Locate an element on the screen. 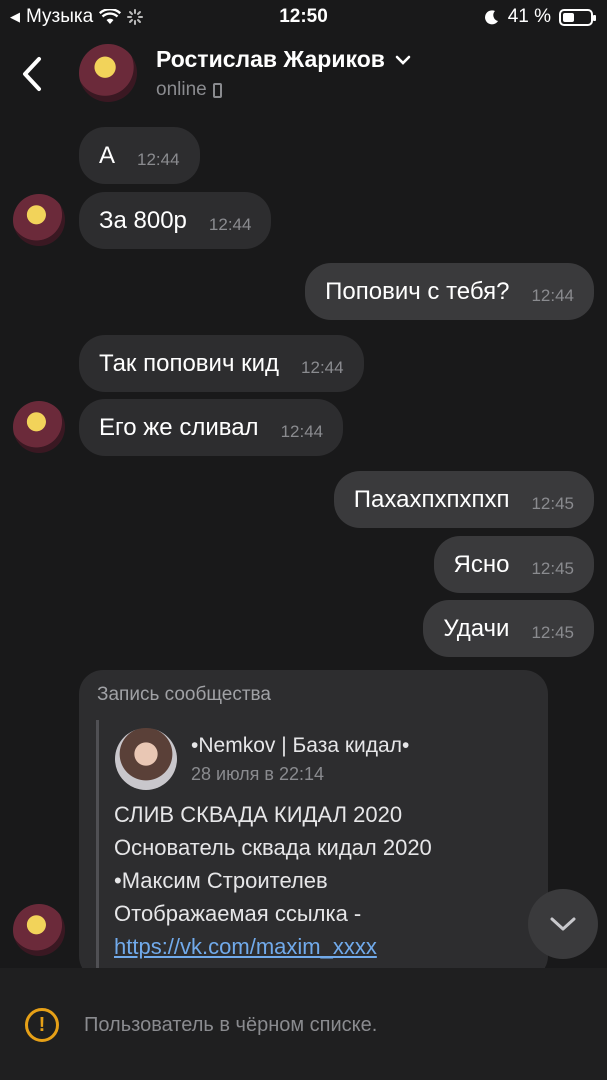  message-bubble-incoming: За 800р 12:44 is located at coordinates (175, 220).